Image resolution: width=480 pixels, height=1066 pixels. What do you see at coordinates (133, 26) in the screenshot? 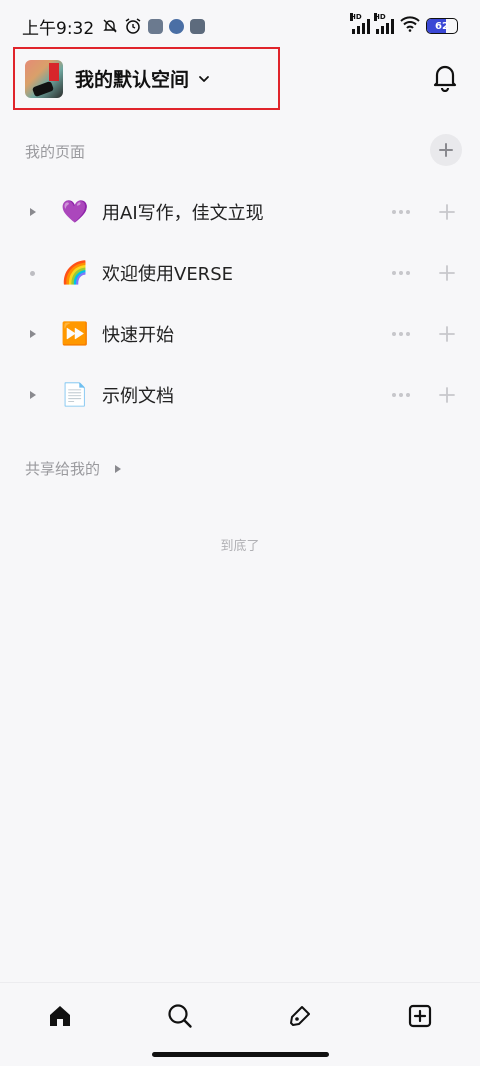
I see `alarm-icon` at bounding box center [133, 26].